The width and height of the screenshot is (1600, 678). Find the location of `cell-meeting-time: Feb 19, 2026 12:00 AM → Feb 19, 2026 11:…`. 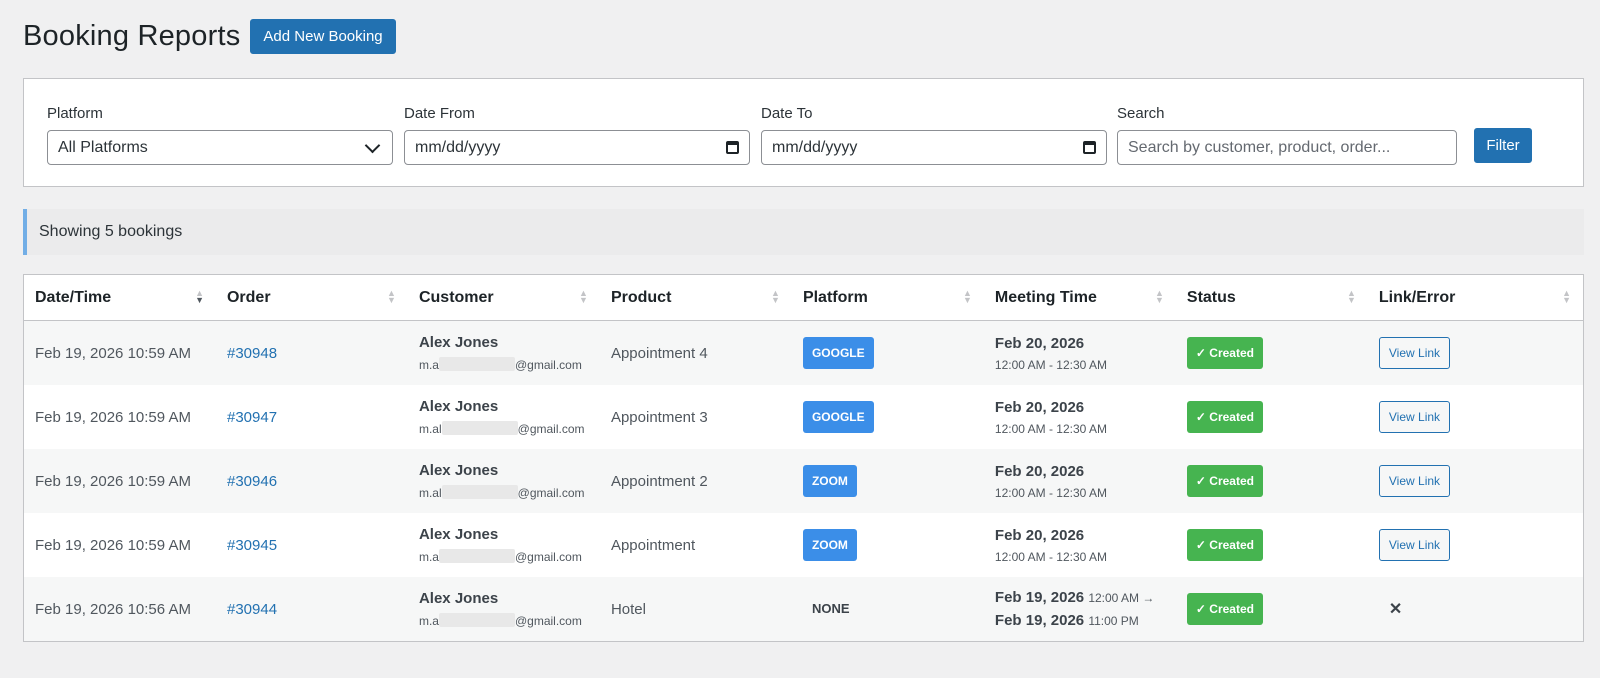

cell-meeting-time: Feb 19, 2026 12:00 AM → Feb 19, 2026 11:… is located at coordinates (1079, 609).